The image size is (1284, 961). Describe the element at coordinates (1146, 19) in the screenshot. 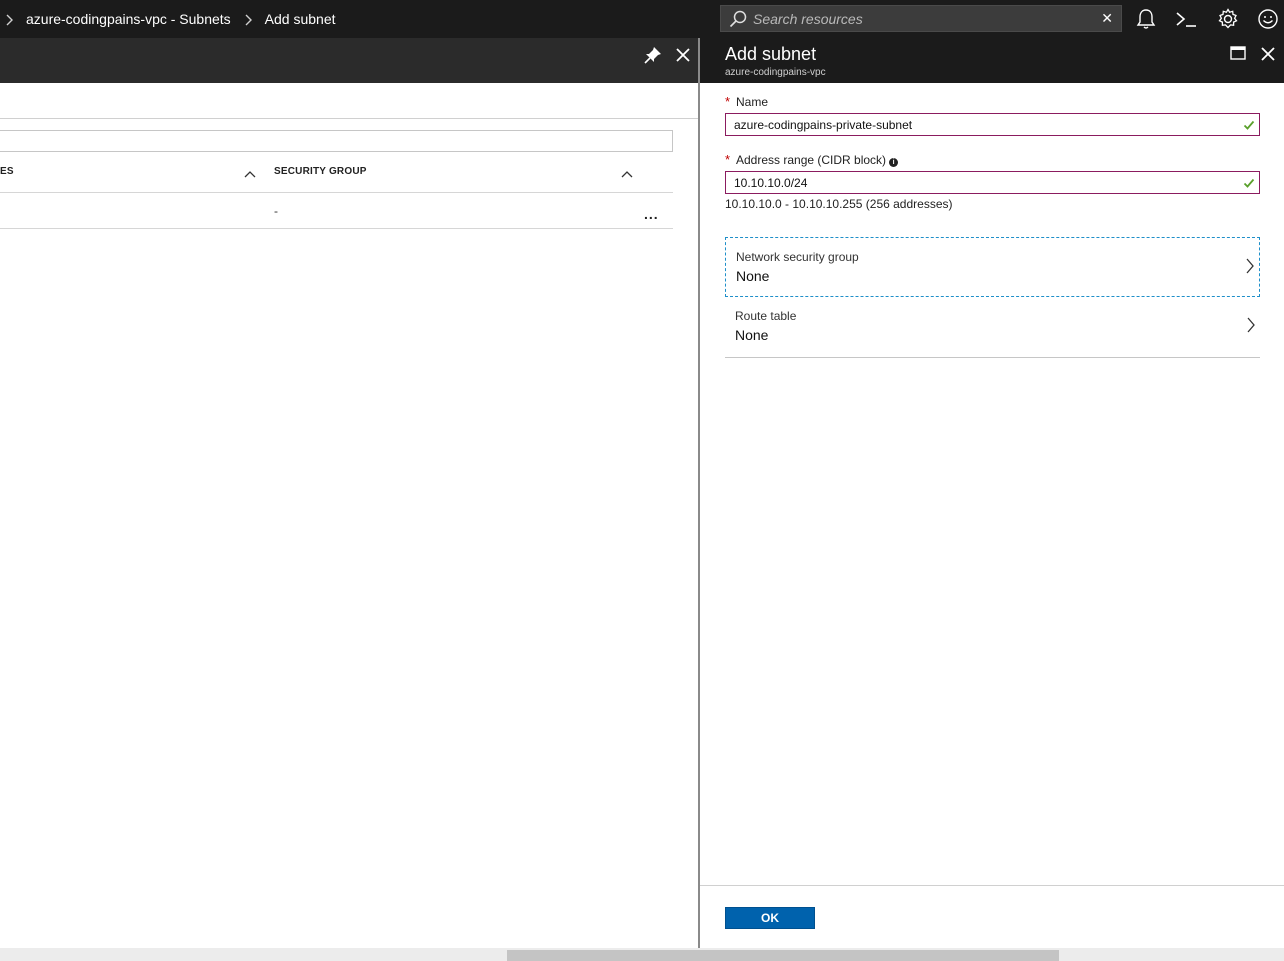

I see `notifications-bell-icon` at that location.